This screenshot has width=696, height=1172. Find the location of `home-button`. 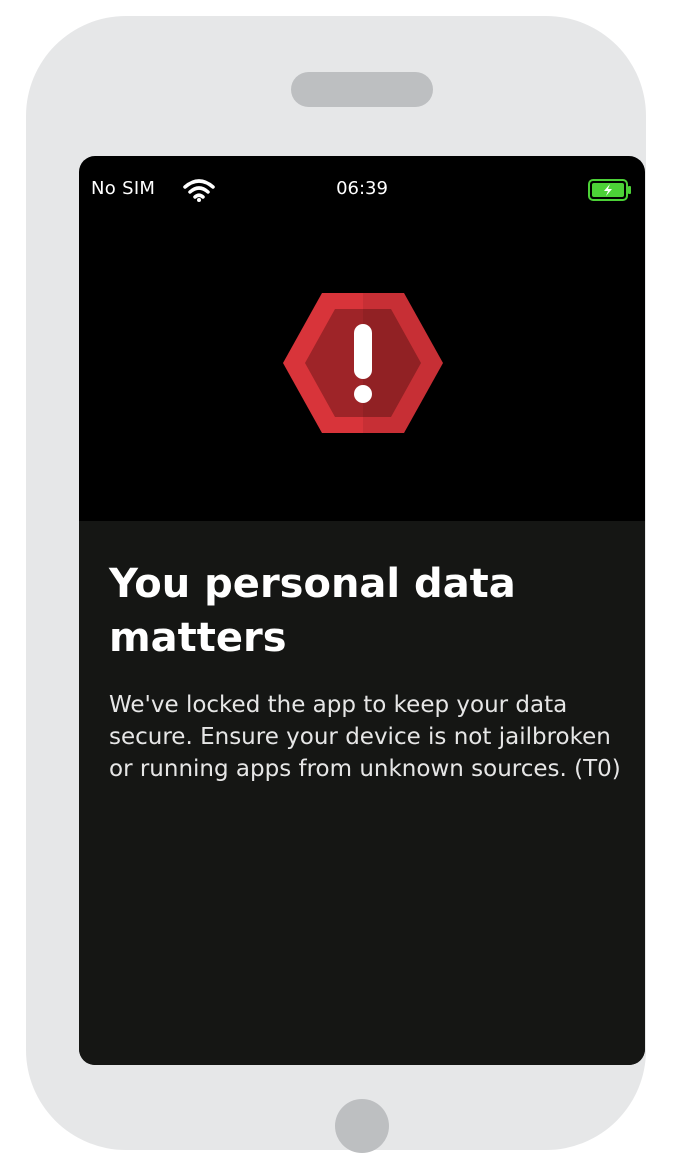

home-button is located at coordinates (362, 1126).